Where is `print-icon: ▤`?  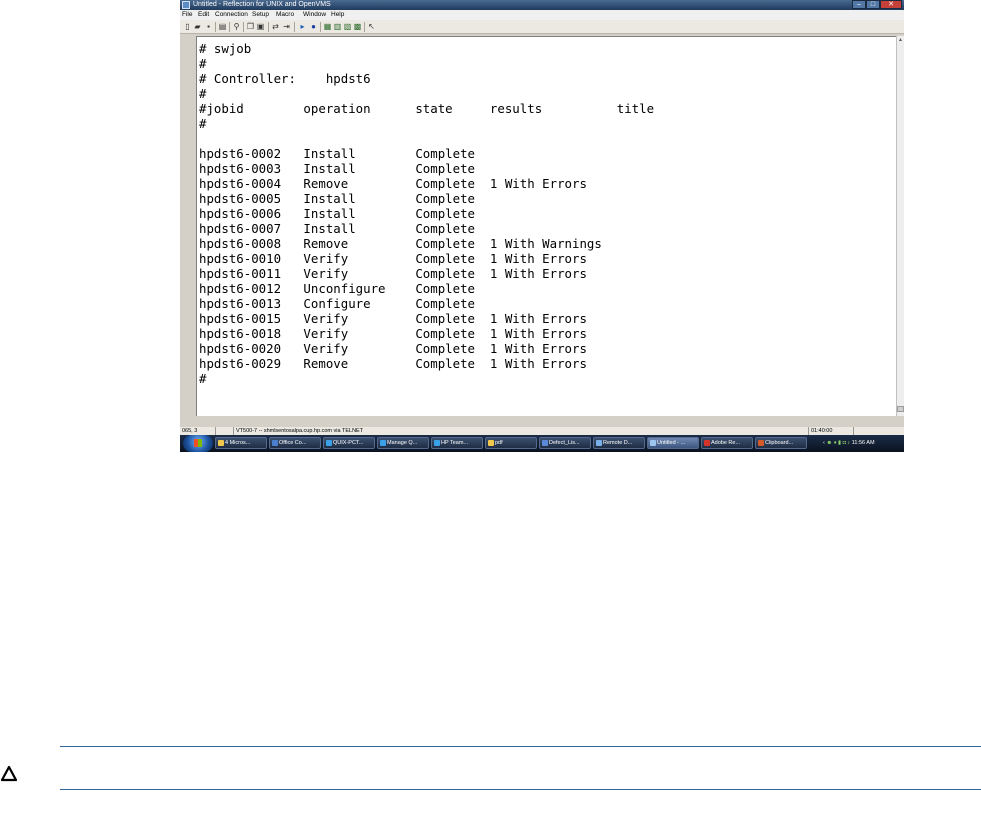
print-icon: ▤ is located at coordinates (222, 26).